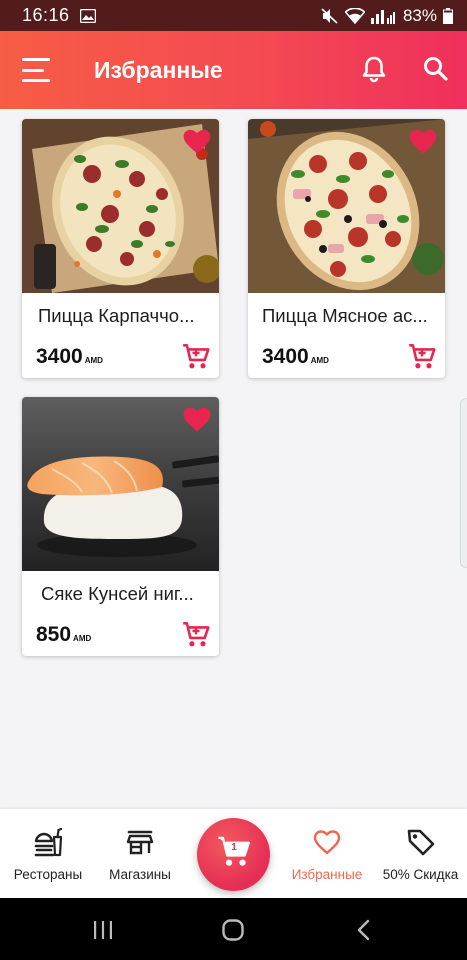 The height and width of the screenshot is (960, 467). Describe the element at coordinates (383, 16) in the screenshot. I see `signal-icon` at that location.